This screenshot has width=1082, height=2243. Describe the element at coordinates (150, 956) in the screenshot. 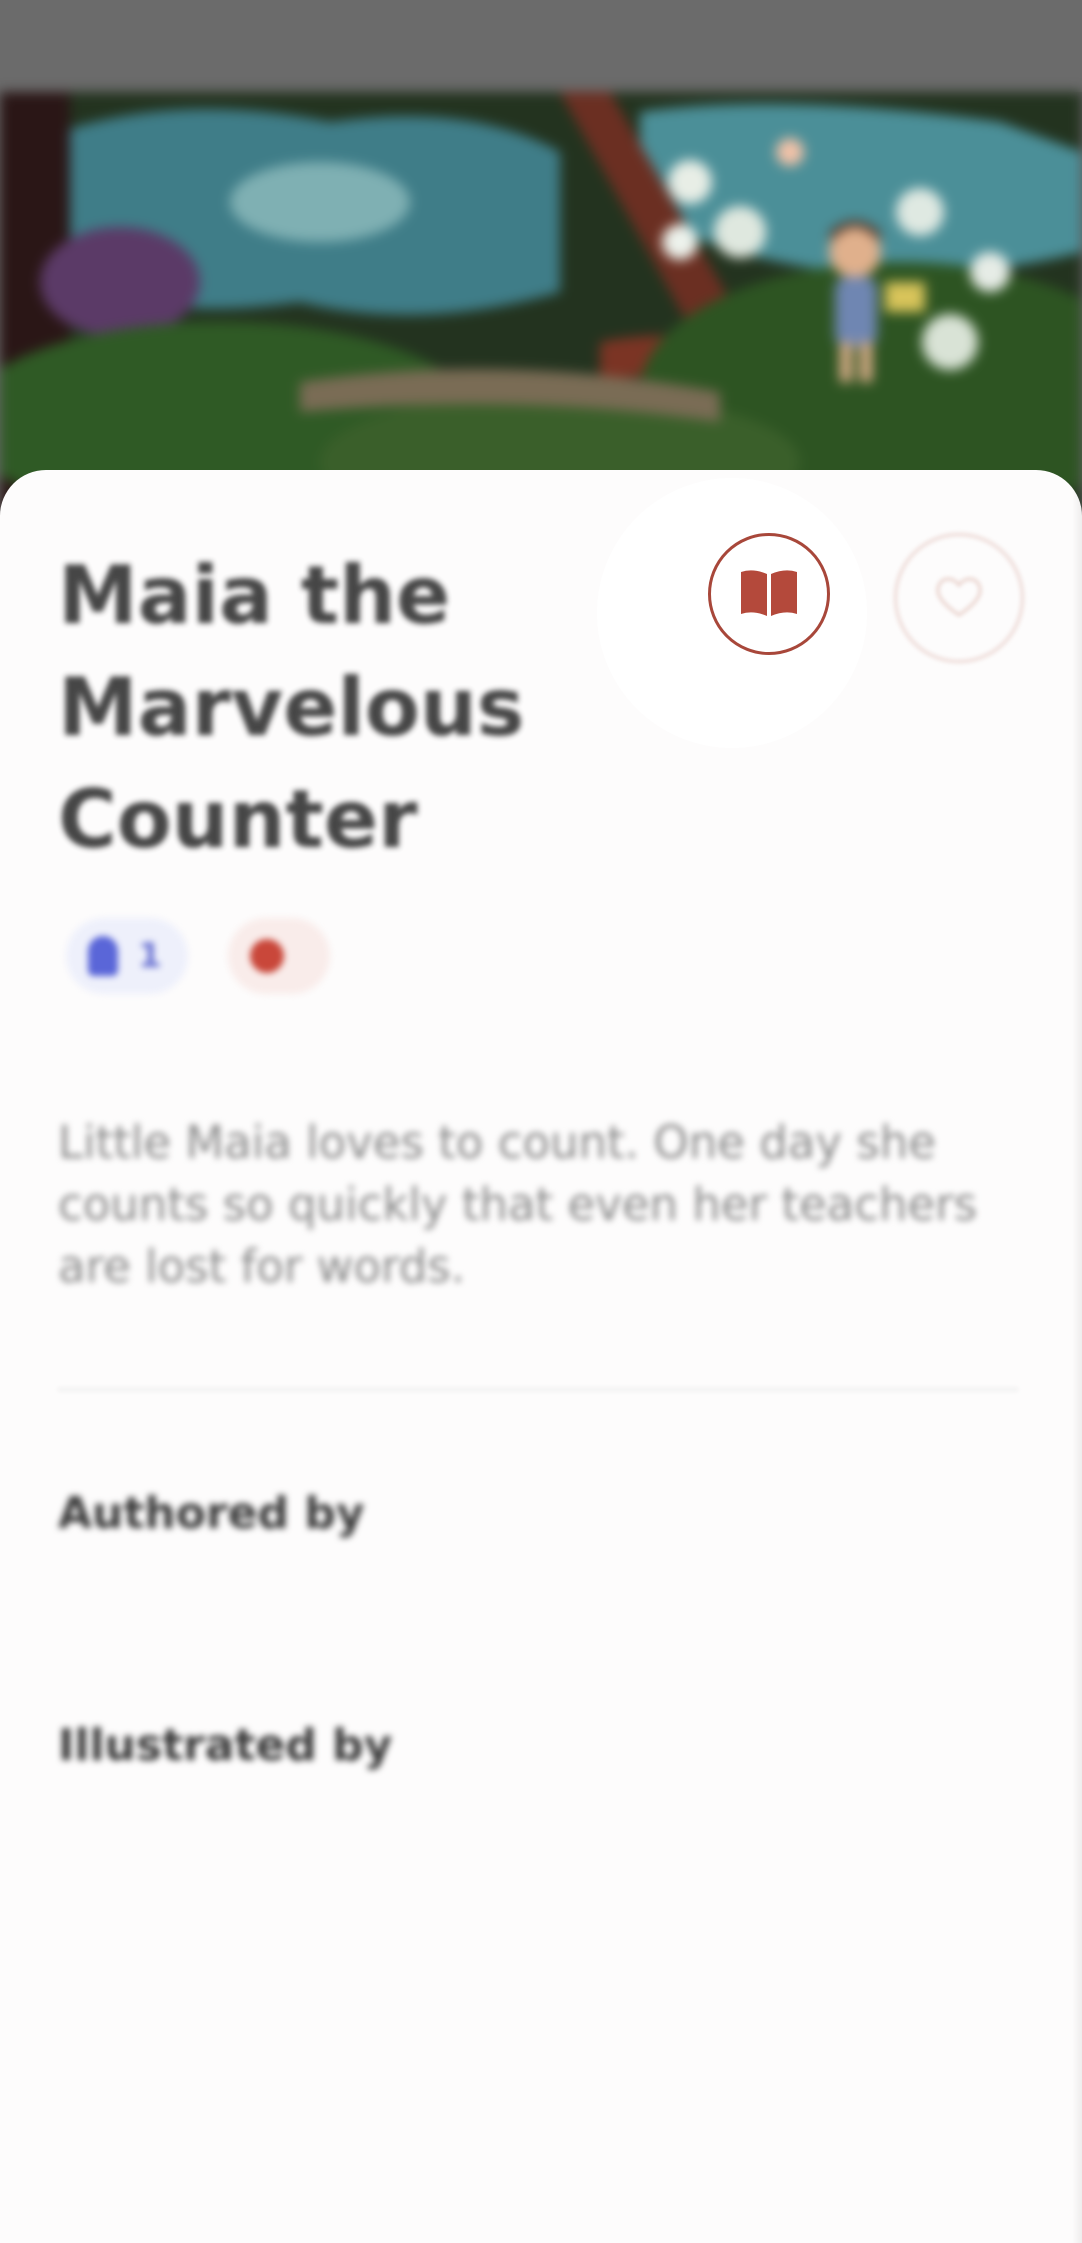

I see `level-value: 1` at that location.